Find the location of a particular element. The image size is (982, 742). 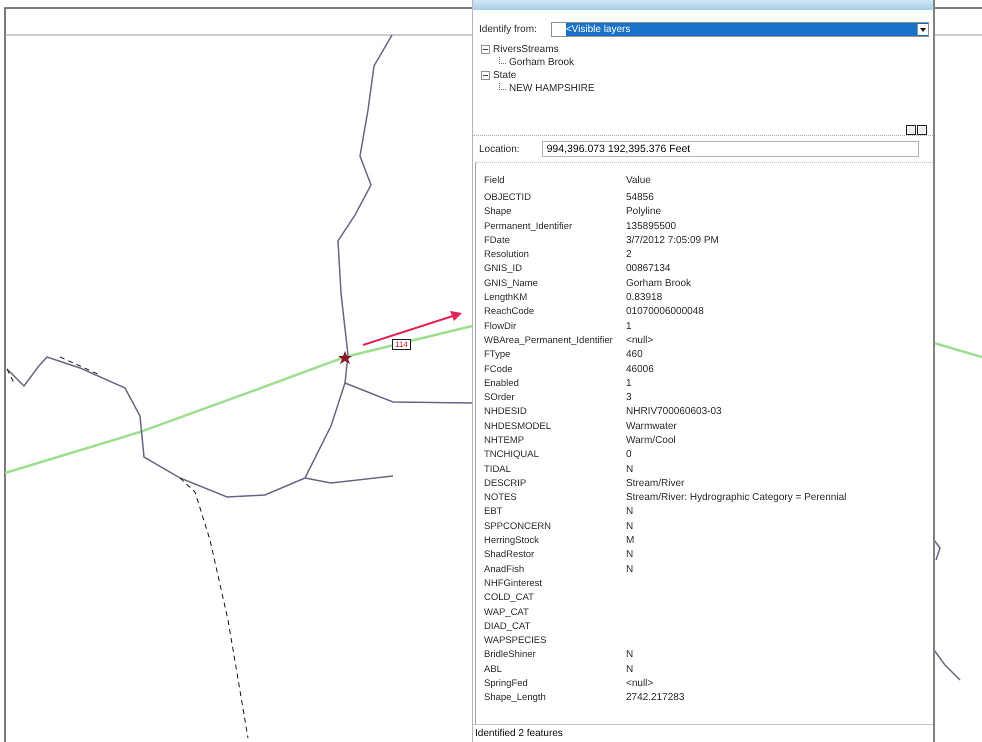

table-cell-text: Enabled is located at coordinates (502, 383).